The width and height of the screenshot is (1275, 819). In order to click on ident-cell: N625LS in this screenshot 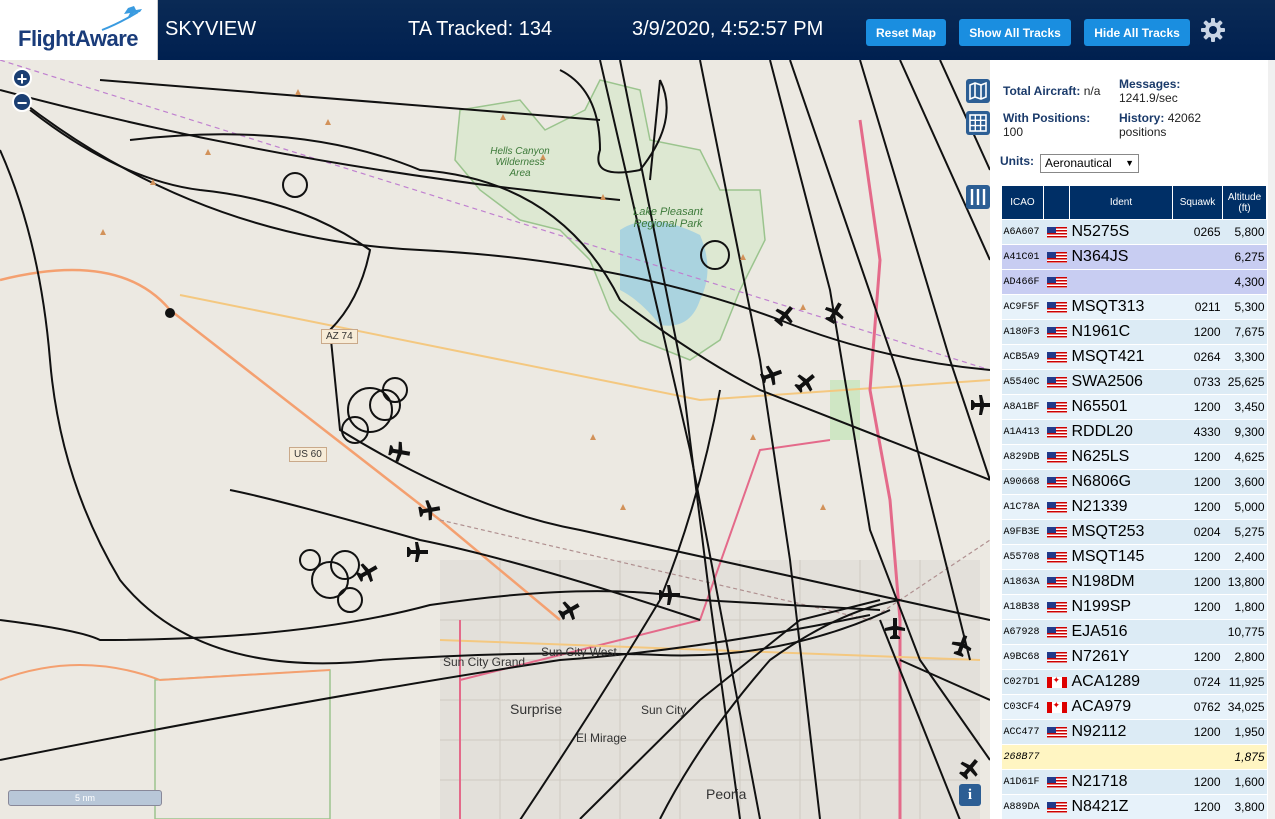, I will do `click(1121, 457)`.